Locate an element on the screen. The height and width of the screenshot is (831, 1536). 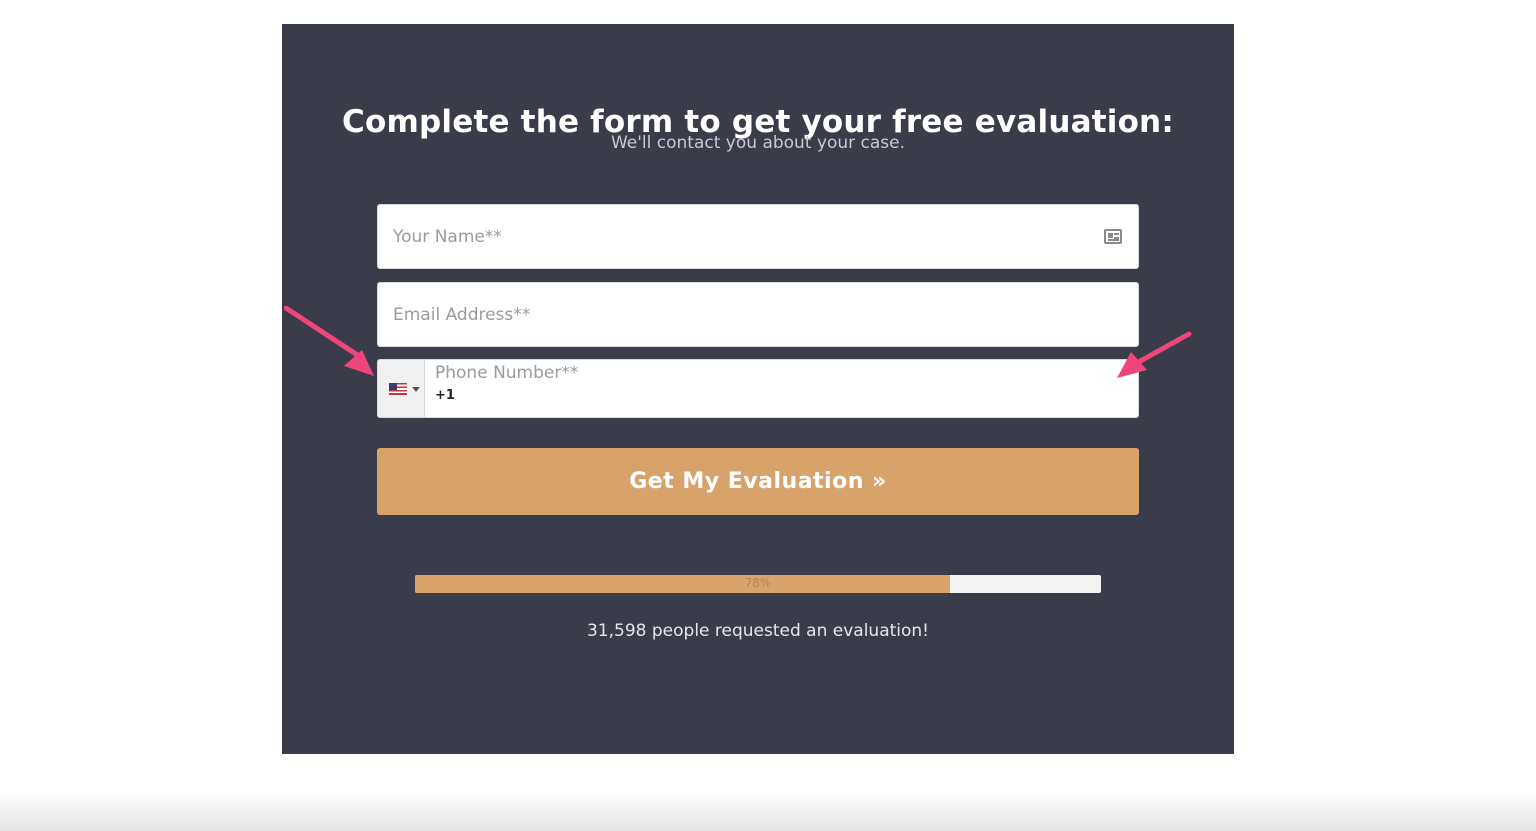
phone-field: Phone Number** +1 is located at coordinates (758, 388).